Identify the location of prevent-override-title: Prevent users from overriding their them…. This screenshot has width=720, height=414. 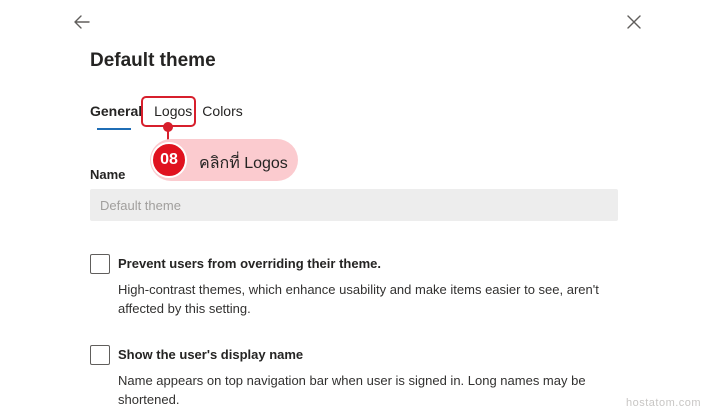
(249, 263).